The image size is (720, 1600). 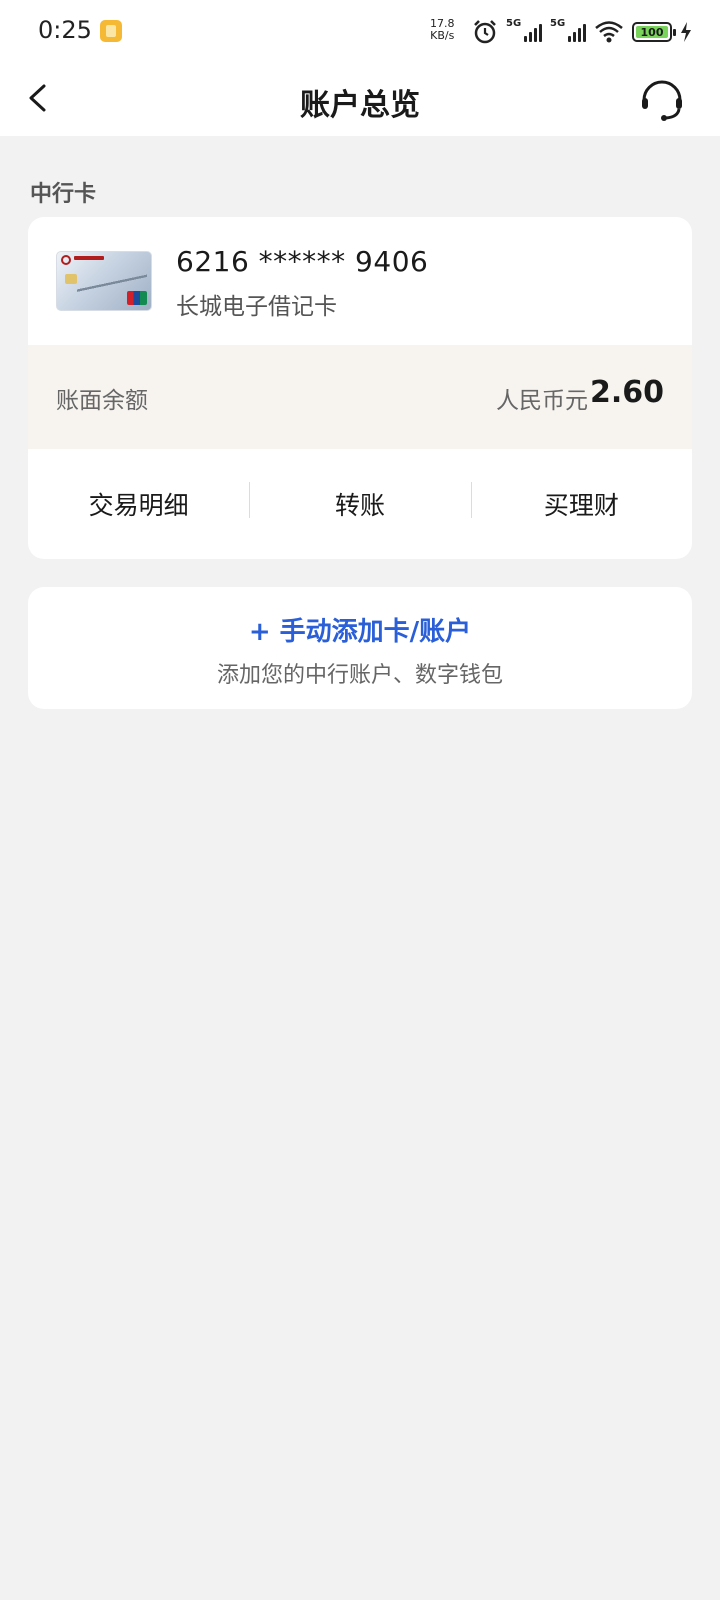 I want to click on balance-currency: 人民币元, so click(x=542, y=401).